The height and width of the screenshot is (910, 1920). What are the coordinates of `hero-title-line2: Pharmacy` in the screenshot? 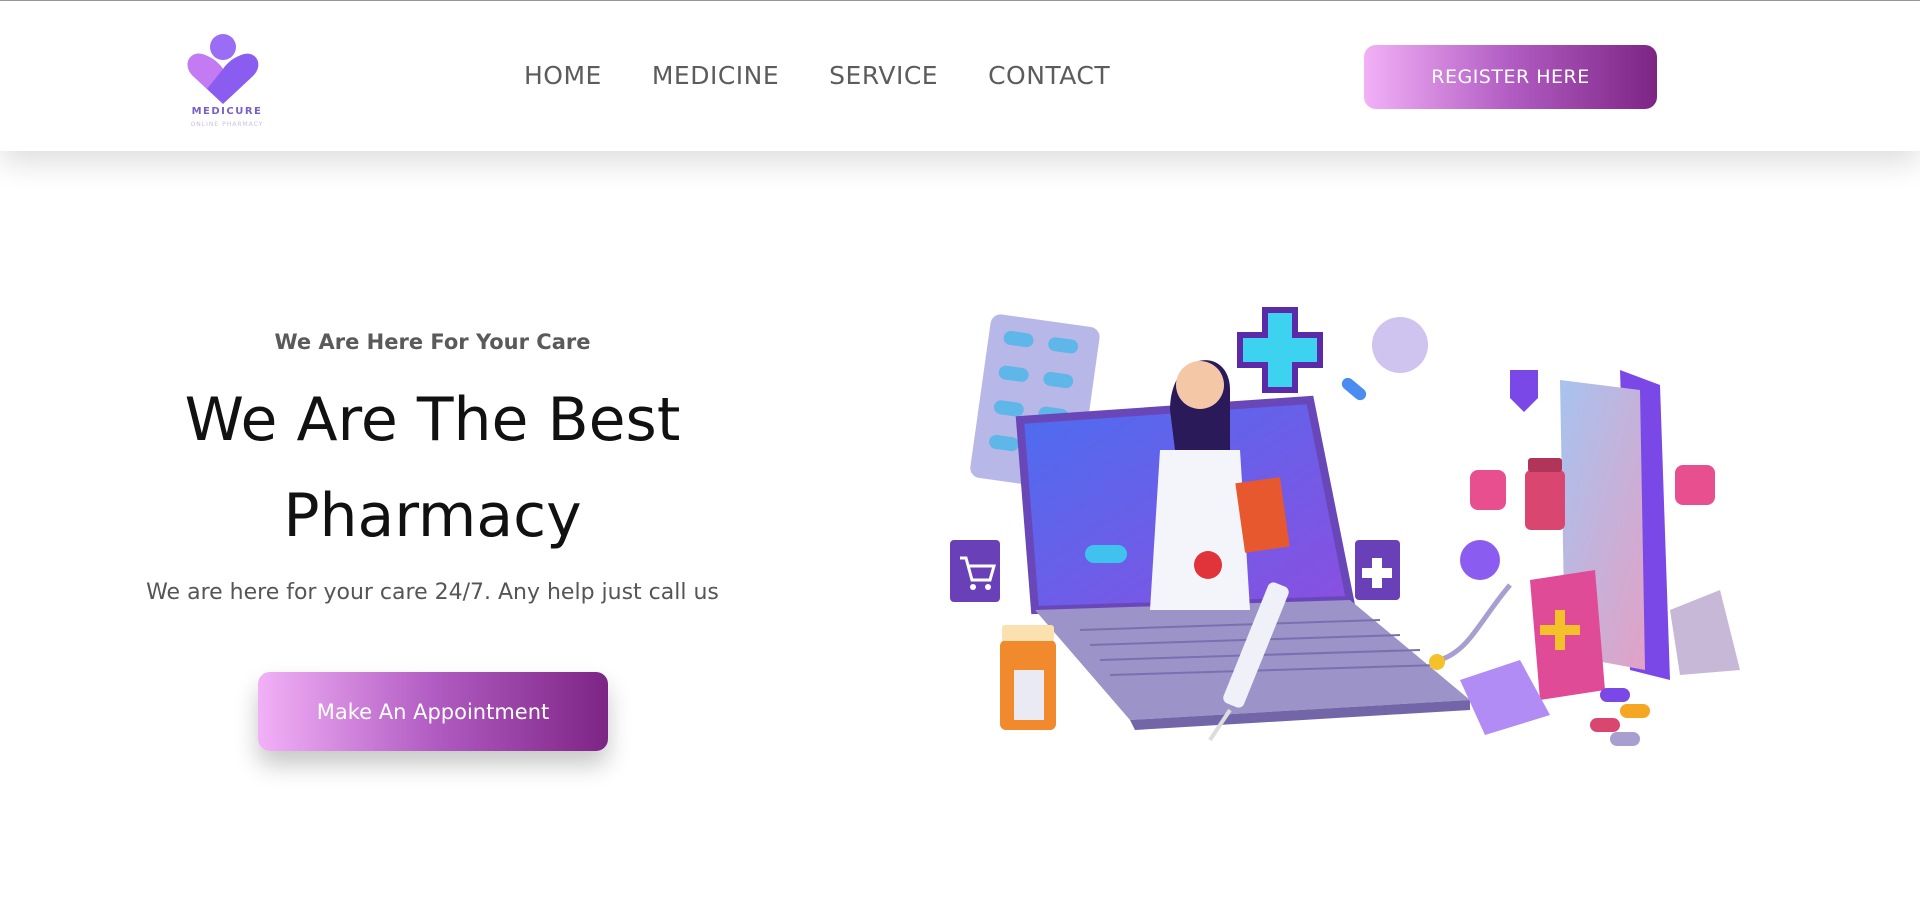 It's located at (432, 516).